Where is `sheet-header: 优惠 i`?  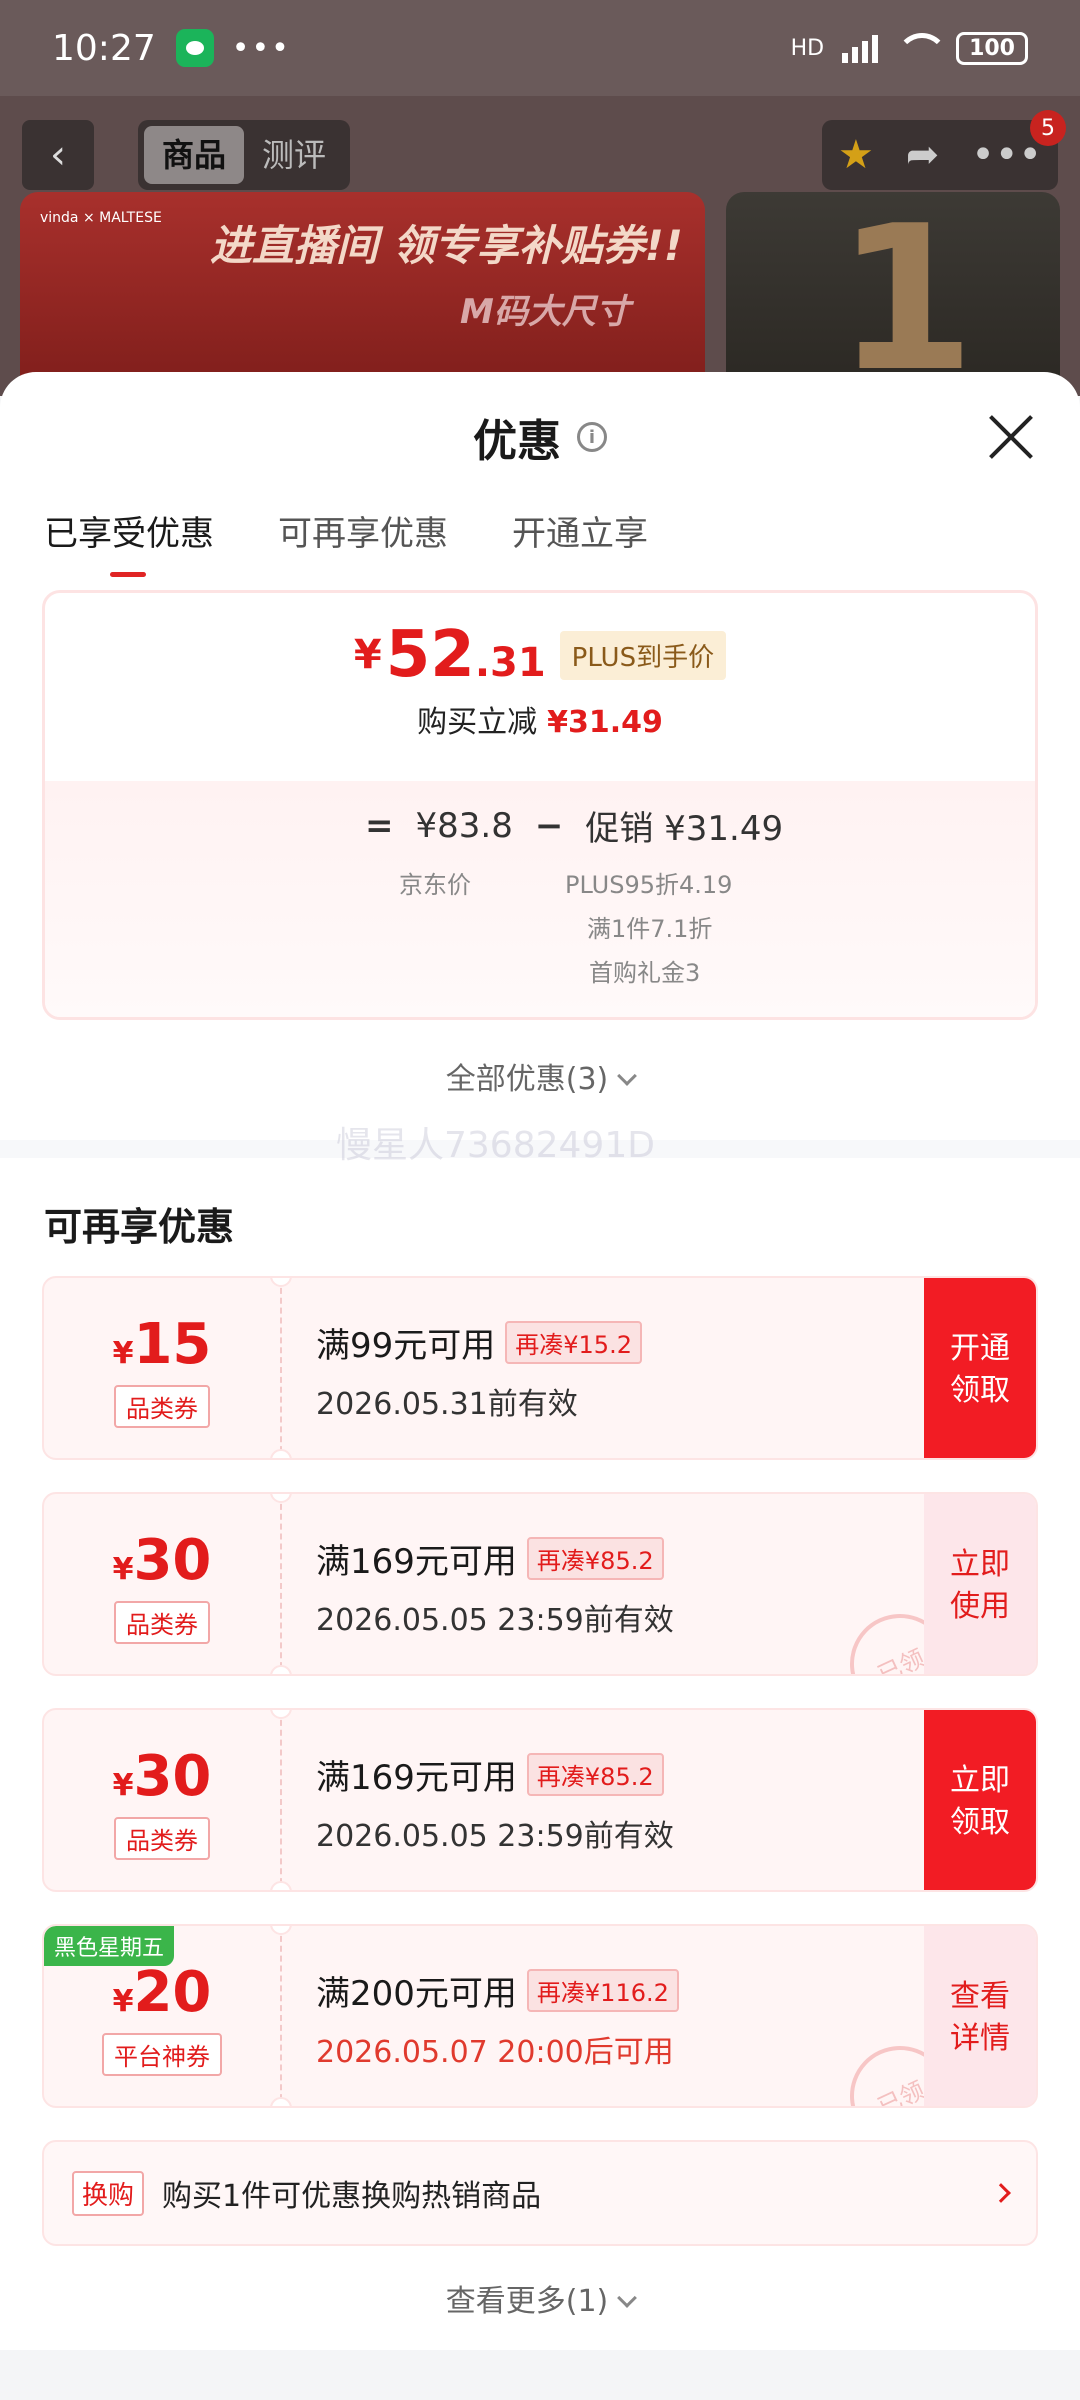 sheet-header: 优惠 i is located at coordinates (540, 437).